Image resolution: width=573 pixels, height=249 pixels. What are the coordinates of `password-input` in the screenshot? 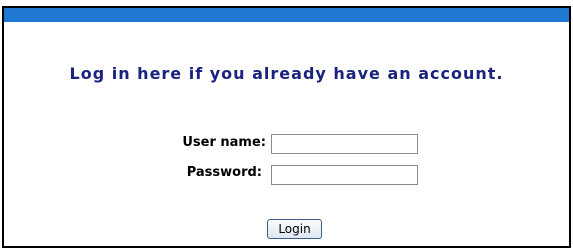 It's located at (344, 175).